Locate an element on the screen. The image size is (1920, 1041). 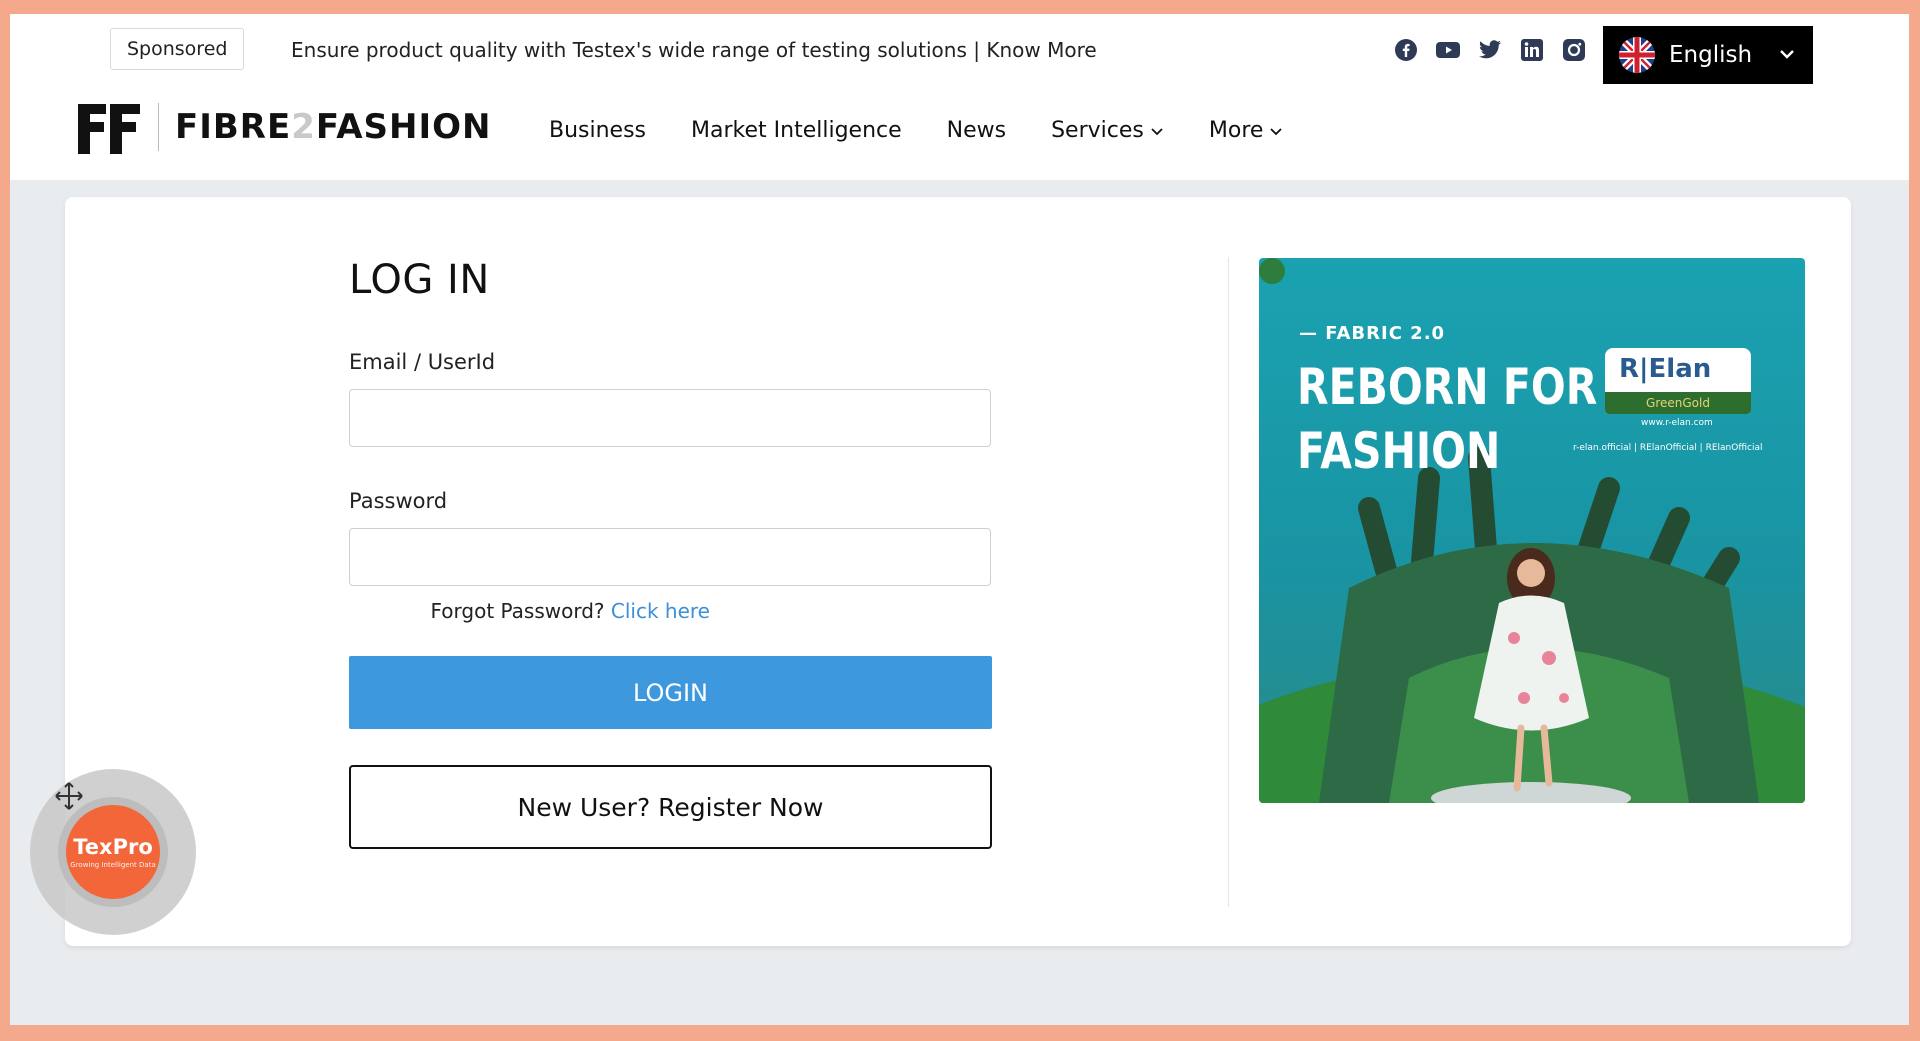
linkedin-icon is located at coordinates (1531, 49).